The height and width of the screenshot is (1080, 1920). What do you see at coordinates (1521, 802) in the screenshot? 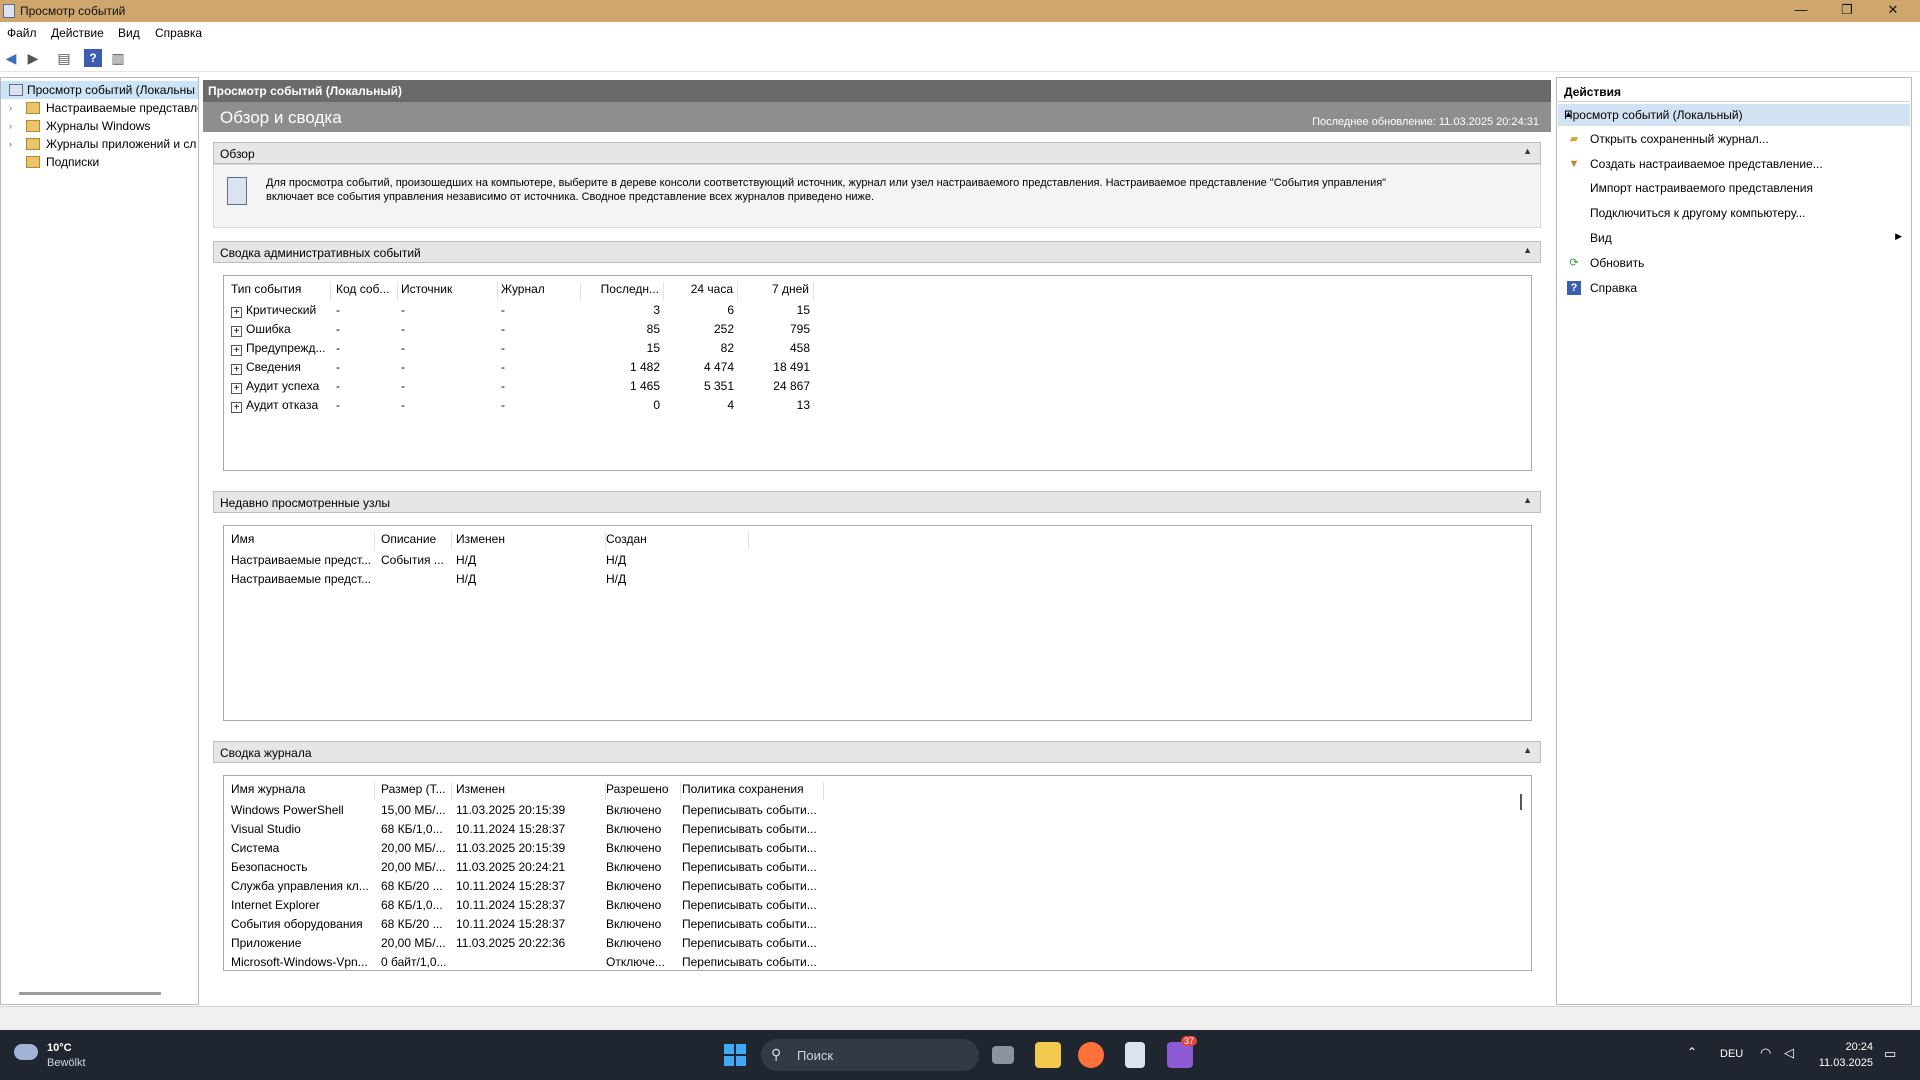
I see `vertical-scrollbar` at bounding box center [1521, 802].